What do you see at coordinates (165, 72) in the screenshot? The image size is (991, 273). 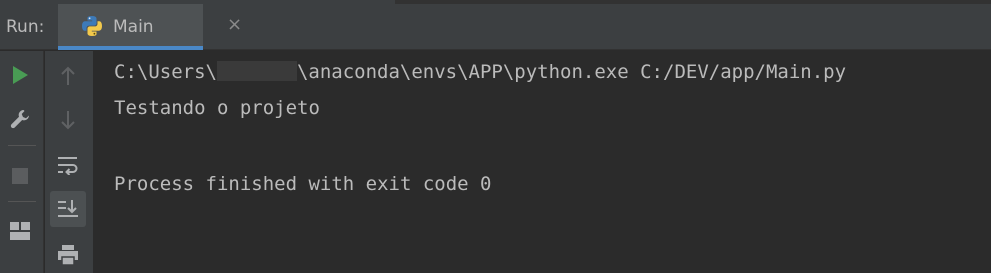 I see `command-path-prefix: C:\Users\` at bounding box center [165, 72].